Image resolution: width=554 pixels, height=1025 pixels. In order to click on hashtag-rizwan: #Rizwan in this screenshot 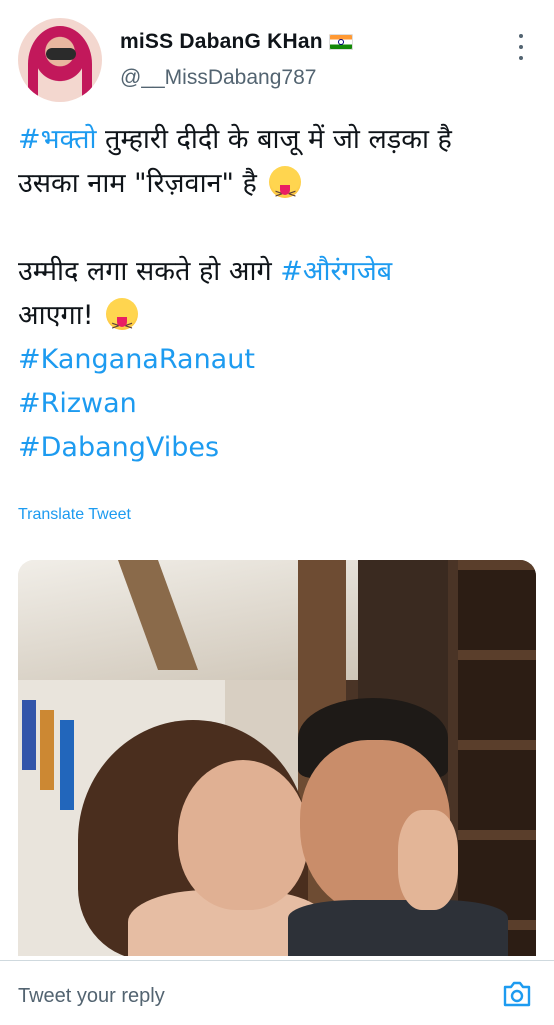, I will do `click(278, 404)`.